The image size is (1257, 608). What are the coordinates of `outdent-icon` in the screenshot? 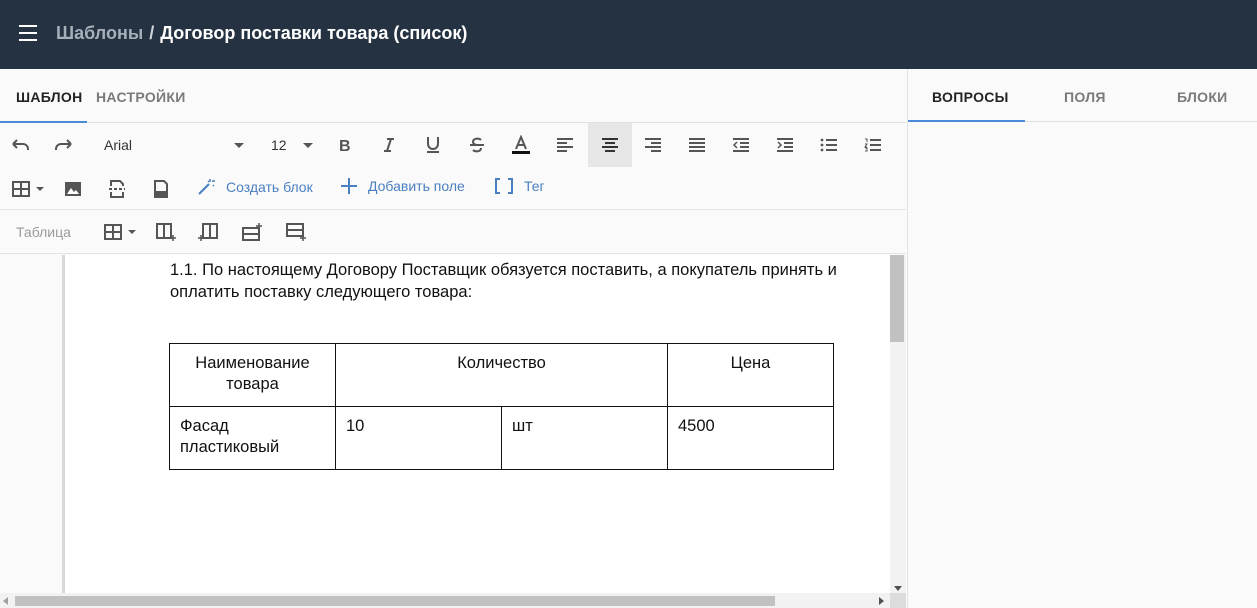 It's located at (741, 145).